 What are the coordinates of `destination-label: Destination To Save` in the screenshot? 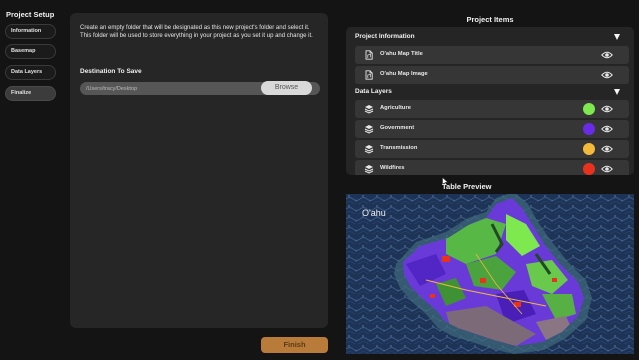 It's located at (111, 71).